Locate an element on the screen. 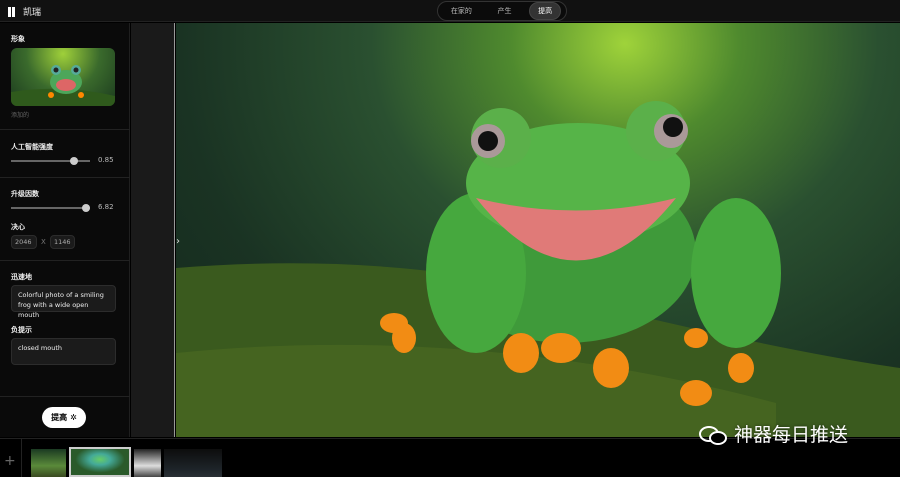 Image resolution: width=900 pixels, height=477 pixels. ai-strength-slider is located at coordinates (50, 161).